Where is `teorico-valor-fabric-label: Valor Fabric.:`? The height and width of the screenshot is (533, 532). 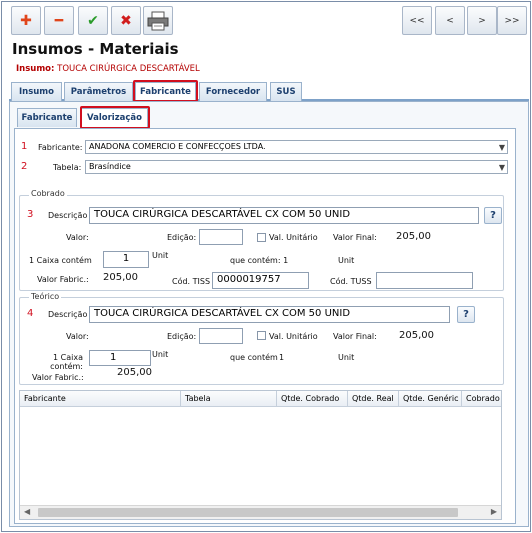
teorico-valor-fabric-label: Valor Fabric.: is located at coordinates (58, 377).